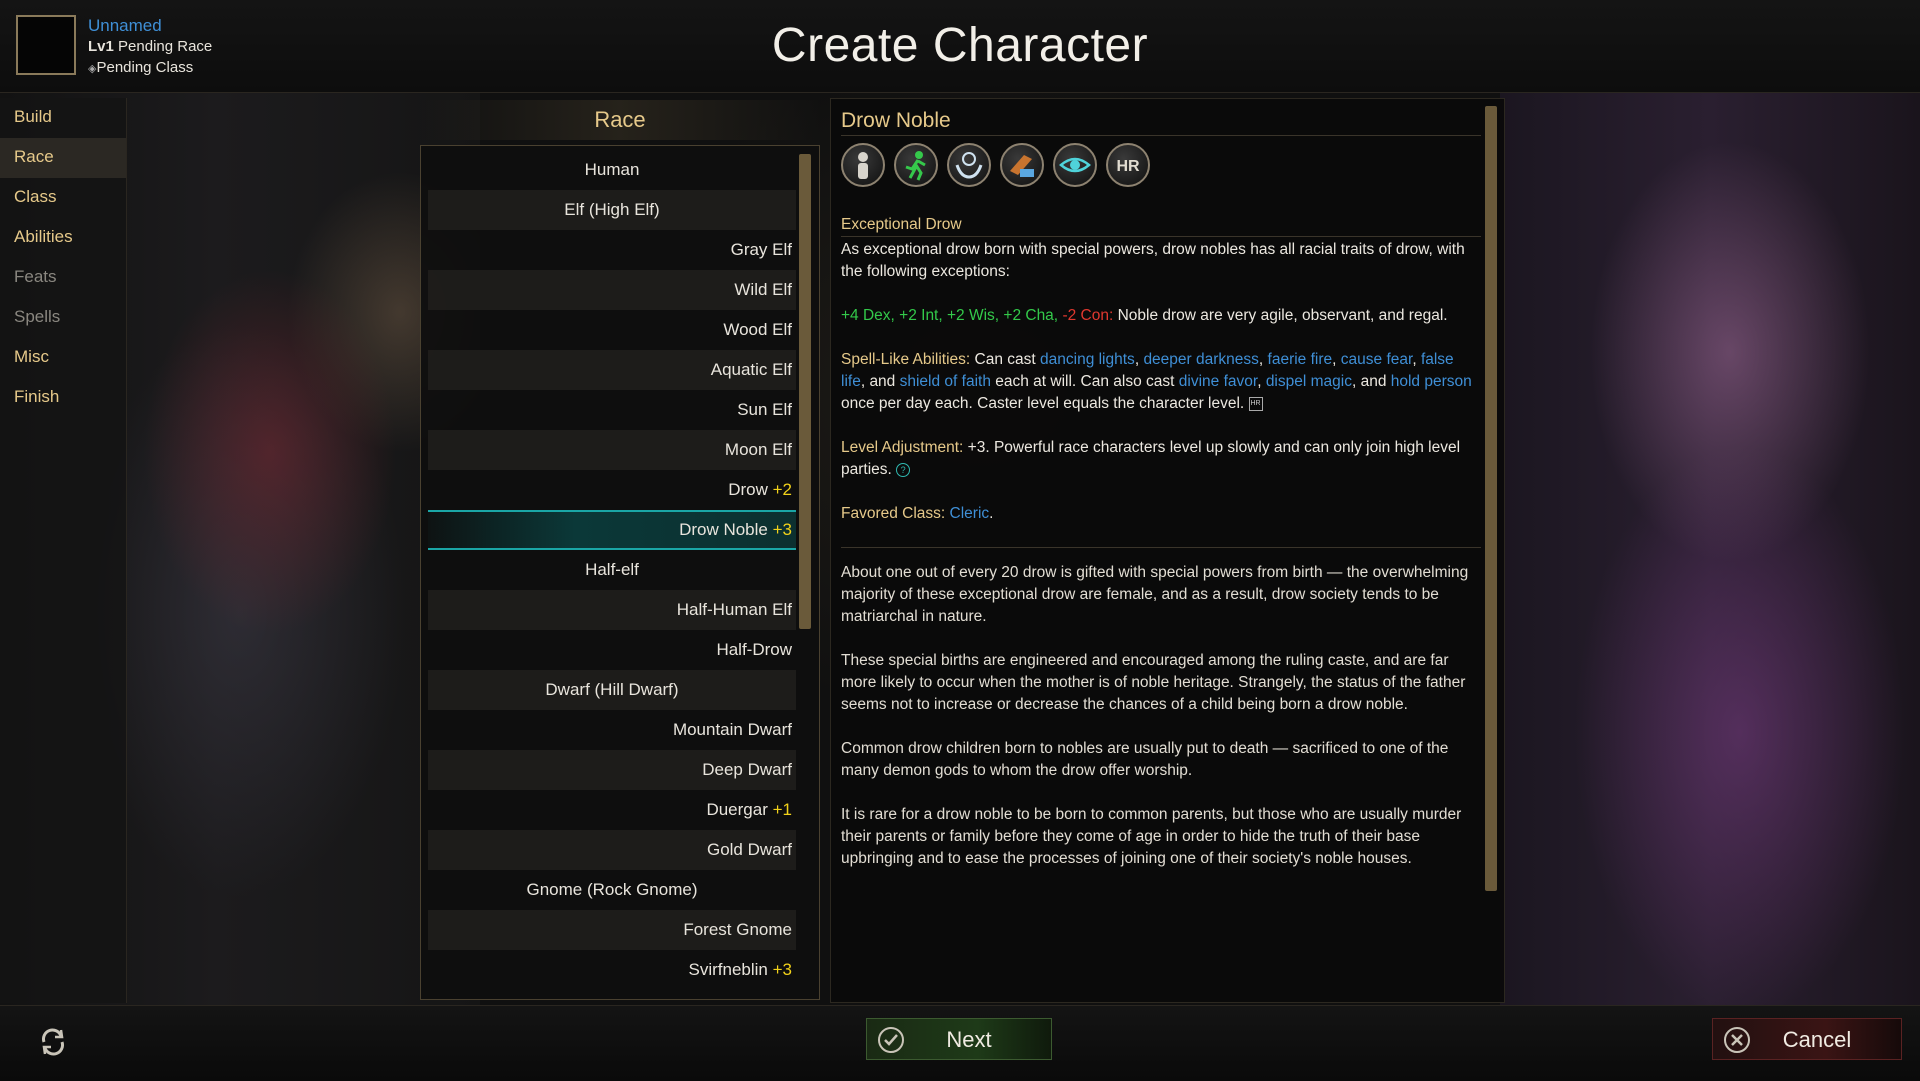 The width and height of the screenshot is (1920, 1081). What do you see at coordinates (960, 45) in the screenshot?
I see `page-title: Create Character` at bounding box center [960, 45].